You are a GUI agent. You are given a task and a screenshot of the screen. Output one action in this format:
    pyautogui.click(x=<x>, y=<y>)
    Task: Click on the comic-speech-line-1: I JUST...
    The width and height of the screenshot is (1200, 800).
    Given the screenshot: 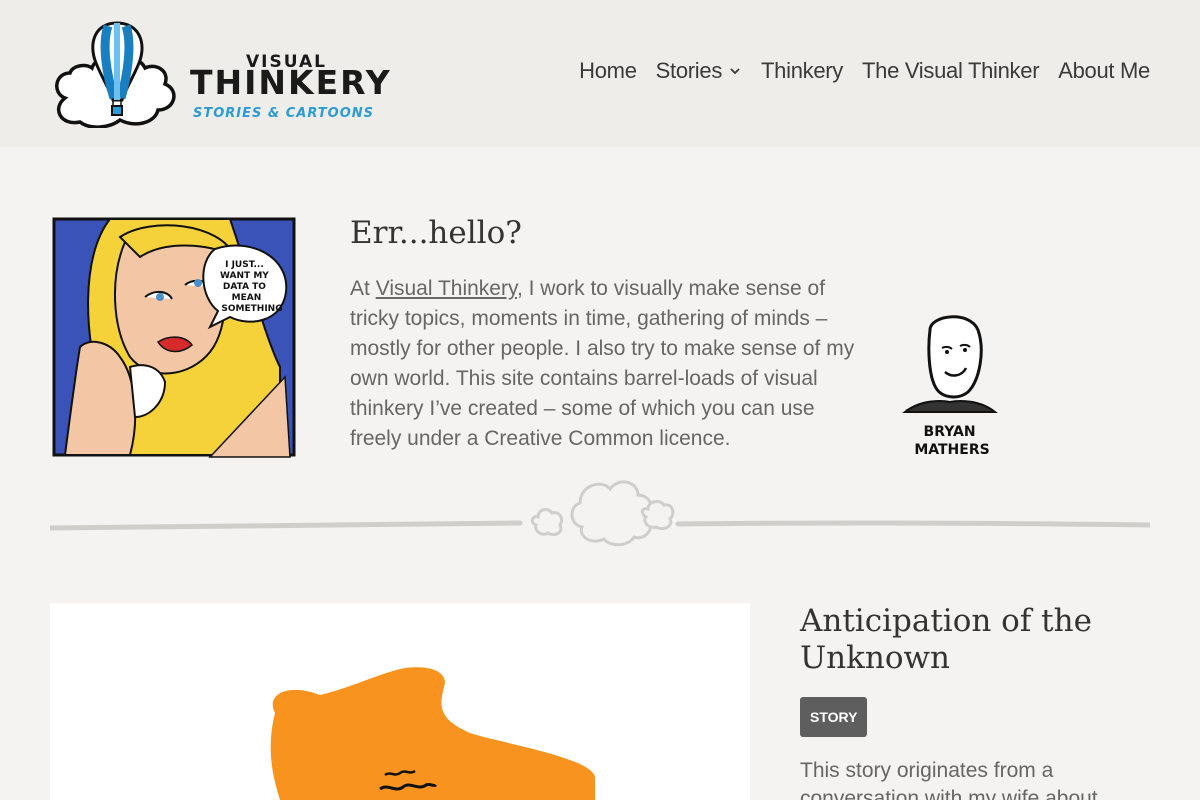 What is the action you would take?
    pyautogui.click(x=244, y=265)
    